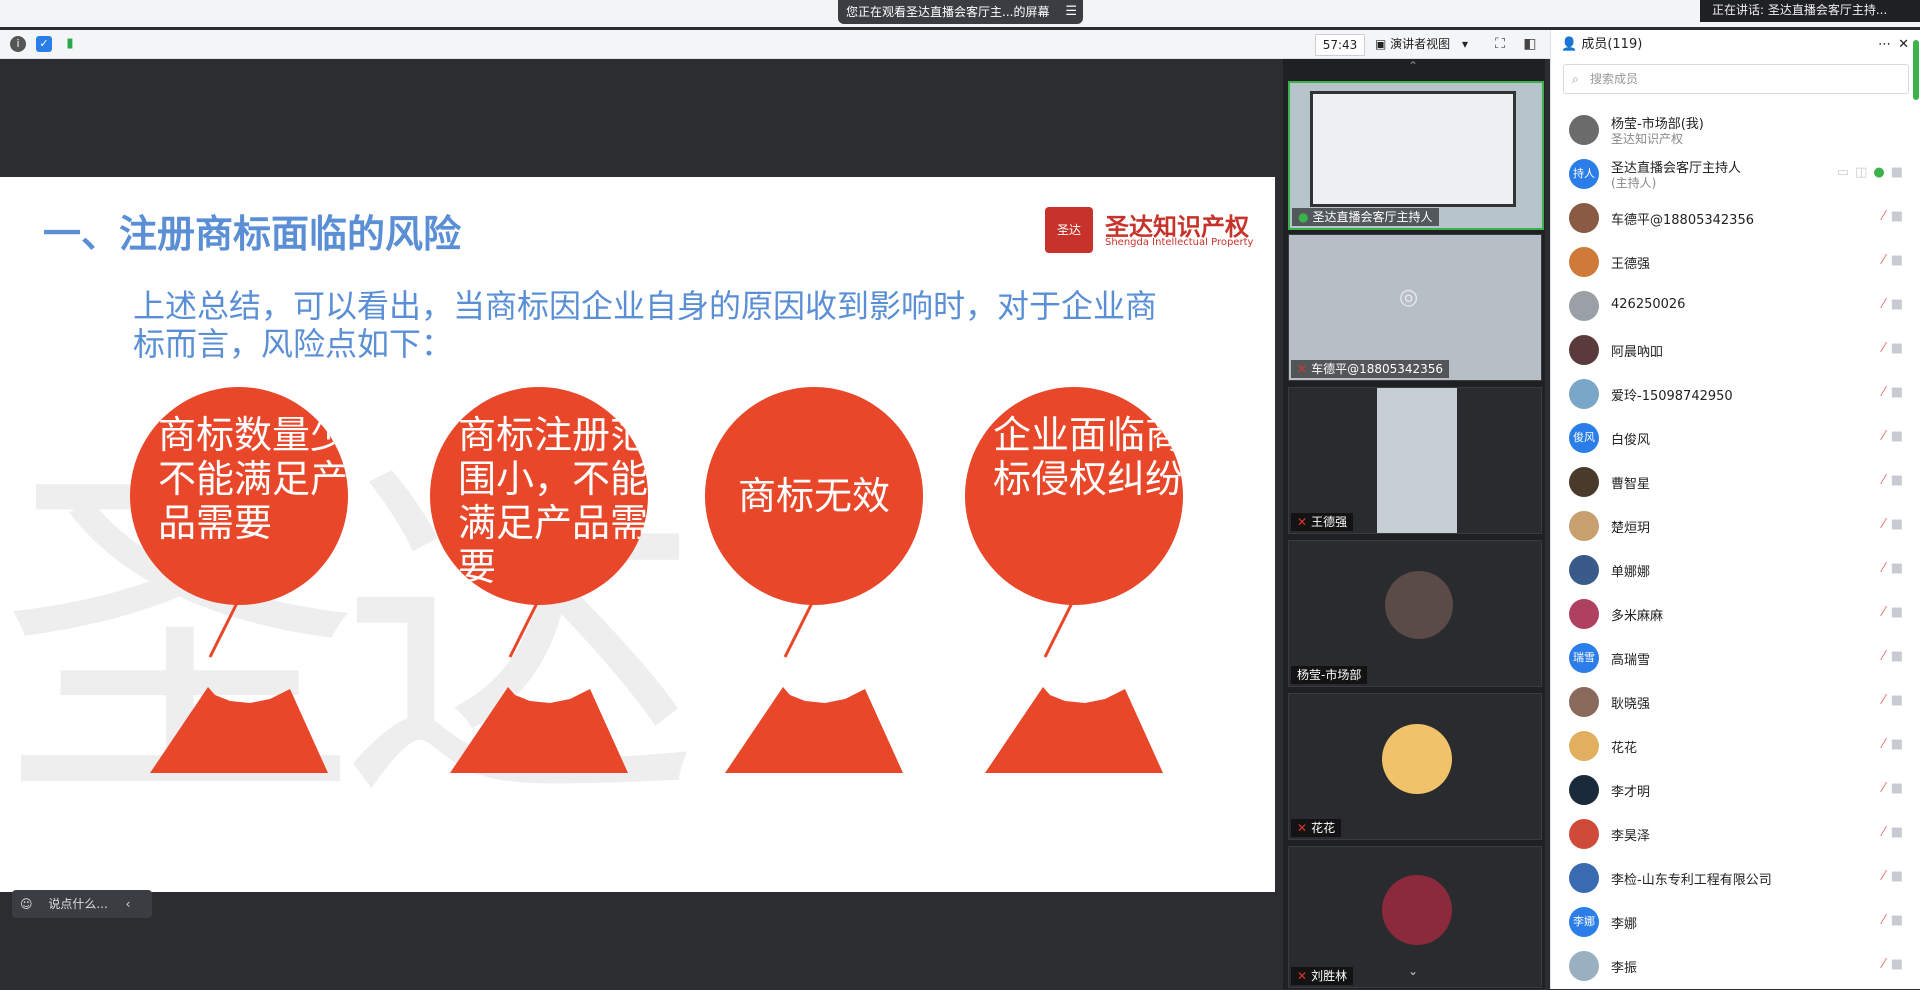 The image size is (1920, 990). What do you see at coordinates (1415, 307) in the screenshot?
I see `video-tile: ◎ ✕ 车德平@18805342356` at bounding box center [1415, 307].